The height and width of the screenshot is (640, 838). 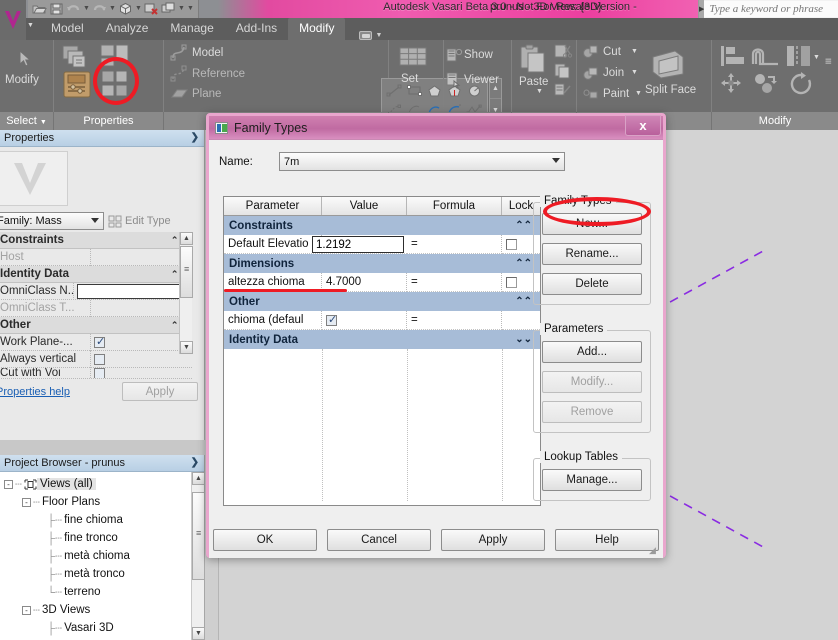 I want to click on properties-scrollbar: ▲ ▼, so click(x=186, y=293).